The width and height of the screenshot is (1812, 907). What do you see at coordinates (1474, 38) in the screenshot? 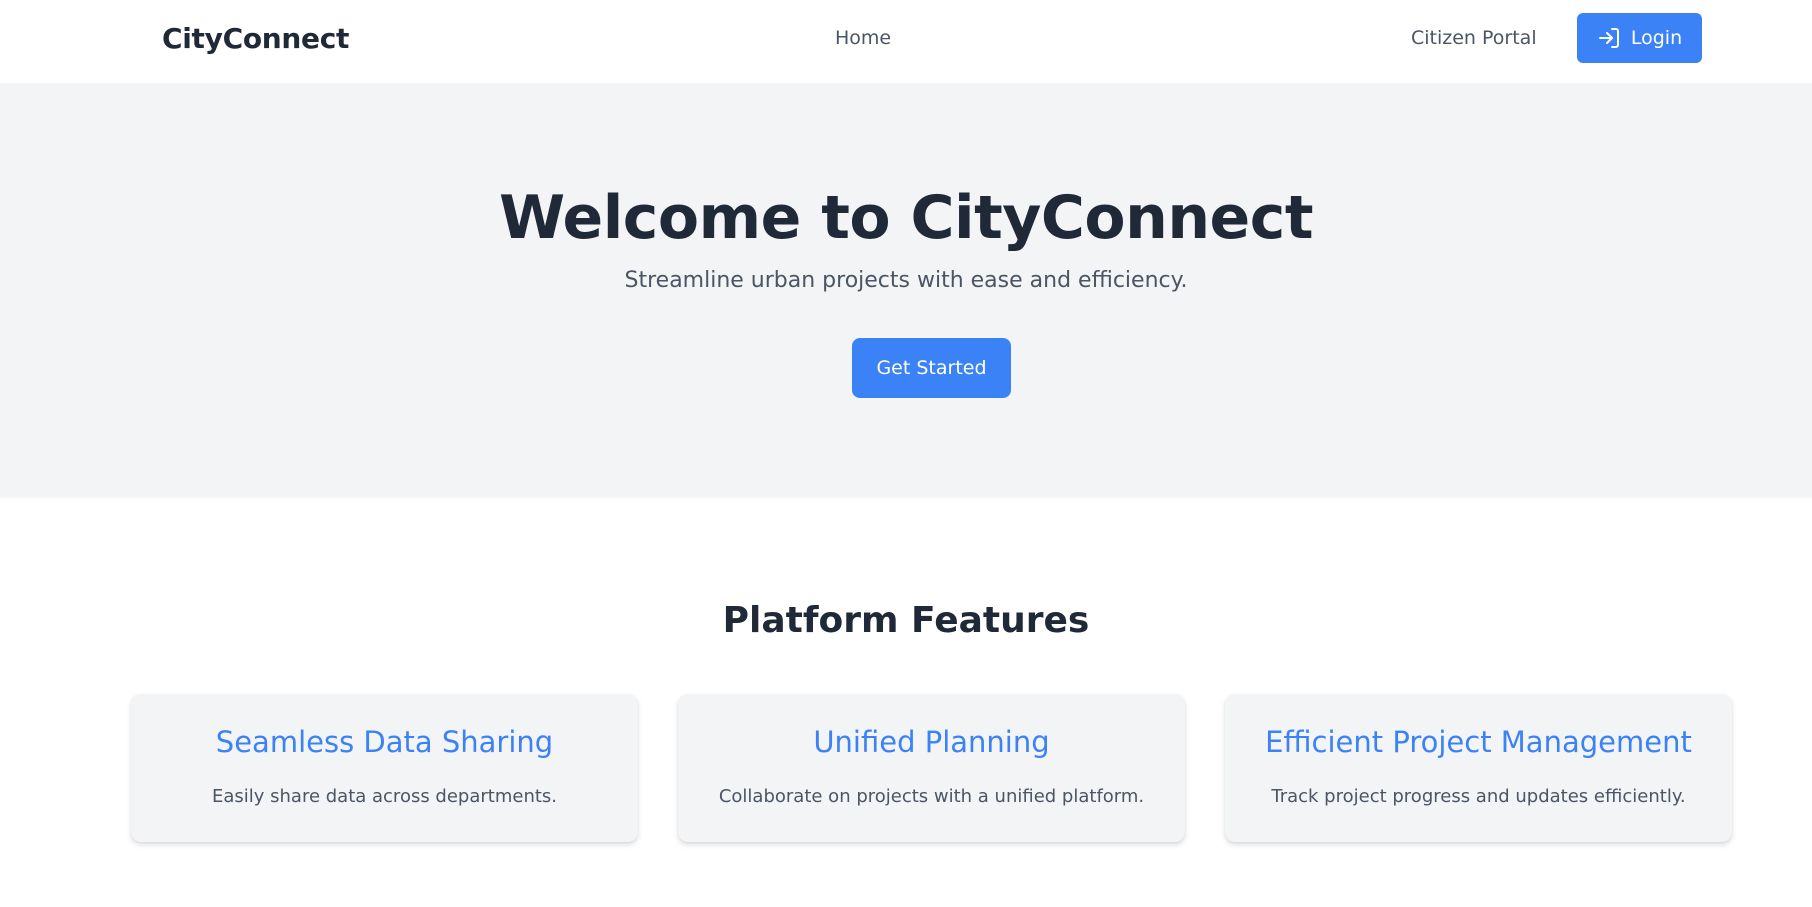
I see `nav-link-citizen-portal: Citizen Portal` at bounding box center [1474, 38].